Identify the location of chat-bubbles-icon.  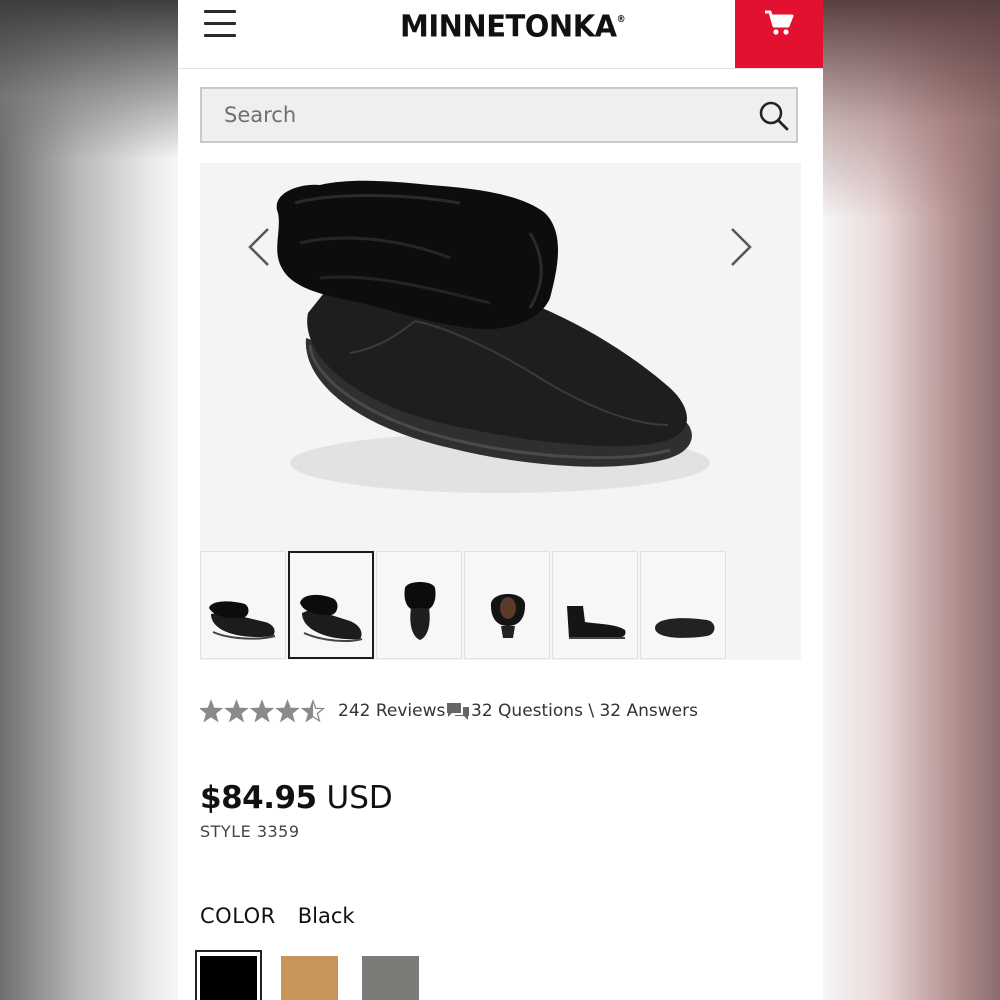
(458, 711).